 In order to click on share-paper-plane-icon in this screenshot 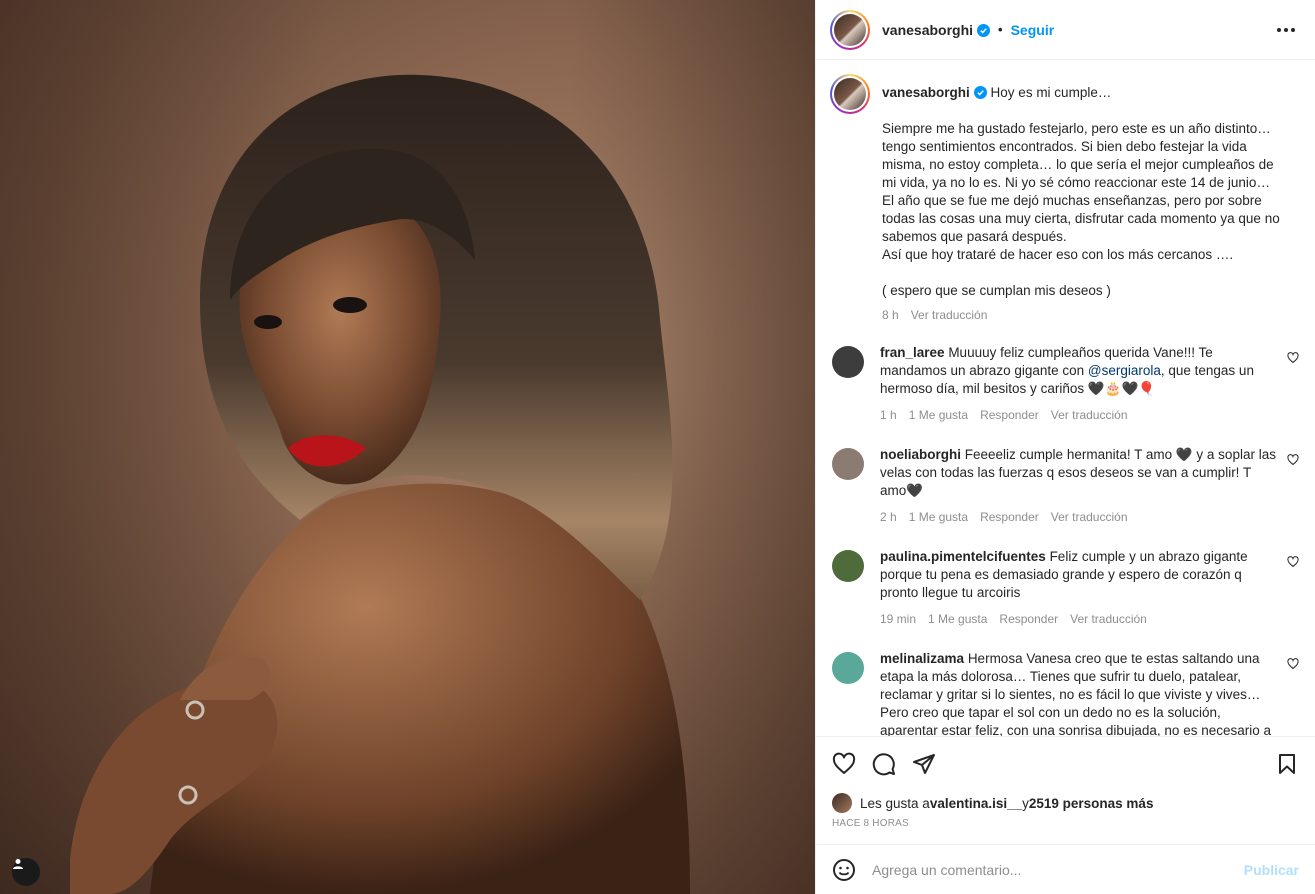, I will do `click(924, 764)`.